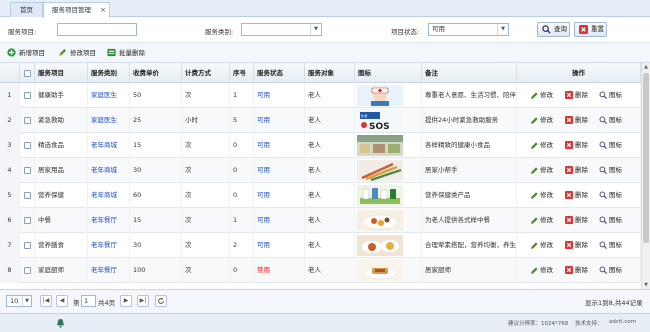  What do you see at coordinates (10, 245) in the screenshot?
I see `row-number: 7` at bounding box center [10, 245].